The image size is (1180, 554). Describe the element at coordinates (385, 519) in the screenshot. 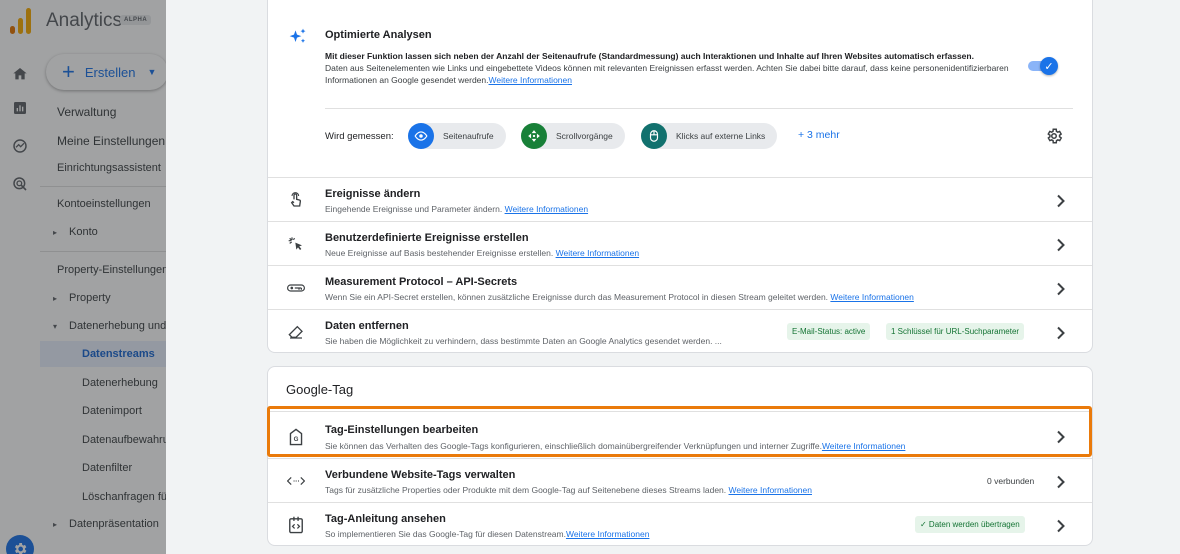

I see `row-title: Tag-Anleitung ansehen` at that location.